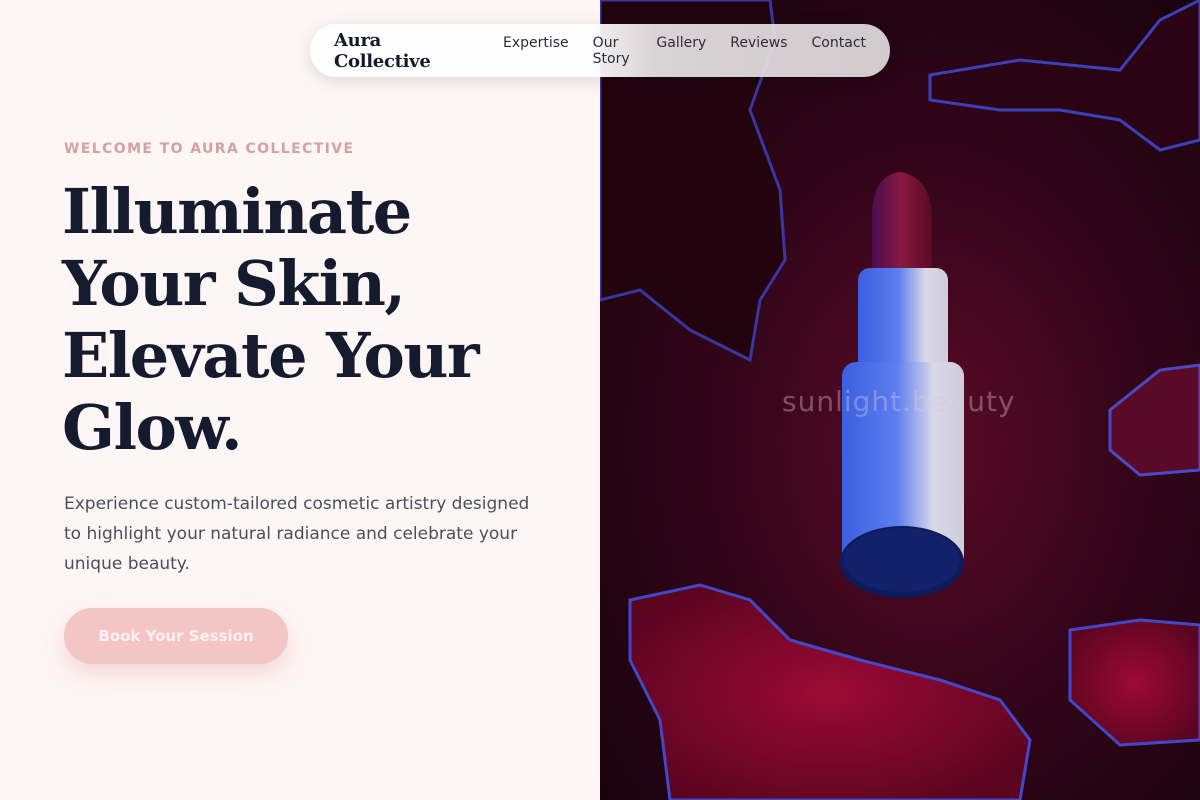 This screenshot has width=1200, height=800. What do you see at coordinates (403, 51) in the screenshot?
I see `brand-logo: Aura Collective` at bounding box center [403, 51].